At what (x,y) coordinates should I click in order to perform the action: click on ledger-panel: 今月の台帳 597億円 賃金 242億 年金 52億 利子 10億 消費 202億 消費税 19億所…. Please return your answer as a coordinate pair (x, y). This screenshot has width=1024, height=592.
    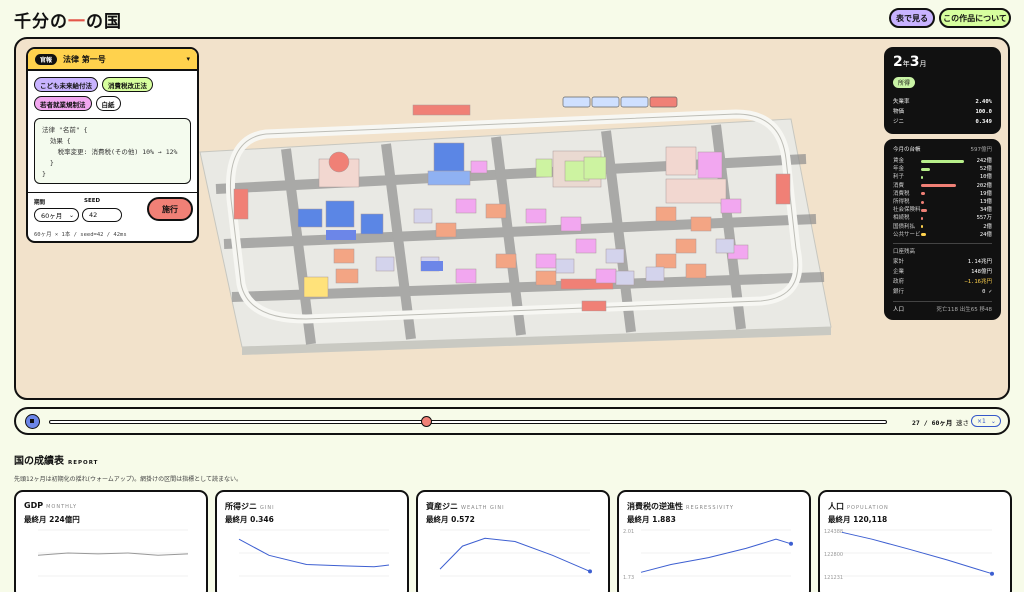
    Looking at the image, I should click on (942, 229).